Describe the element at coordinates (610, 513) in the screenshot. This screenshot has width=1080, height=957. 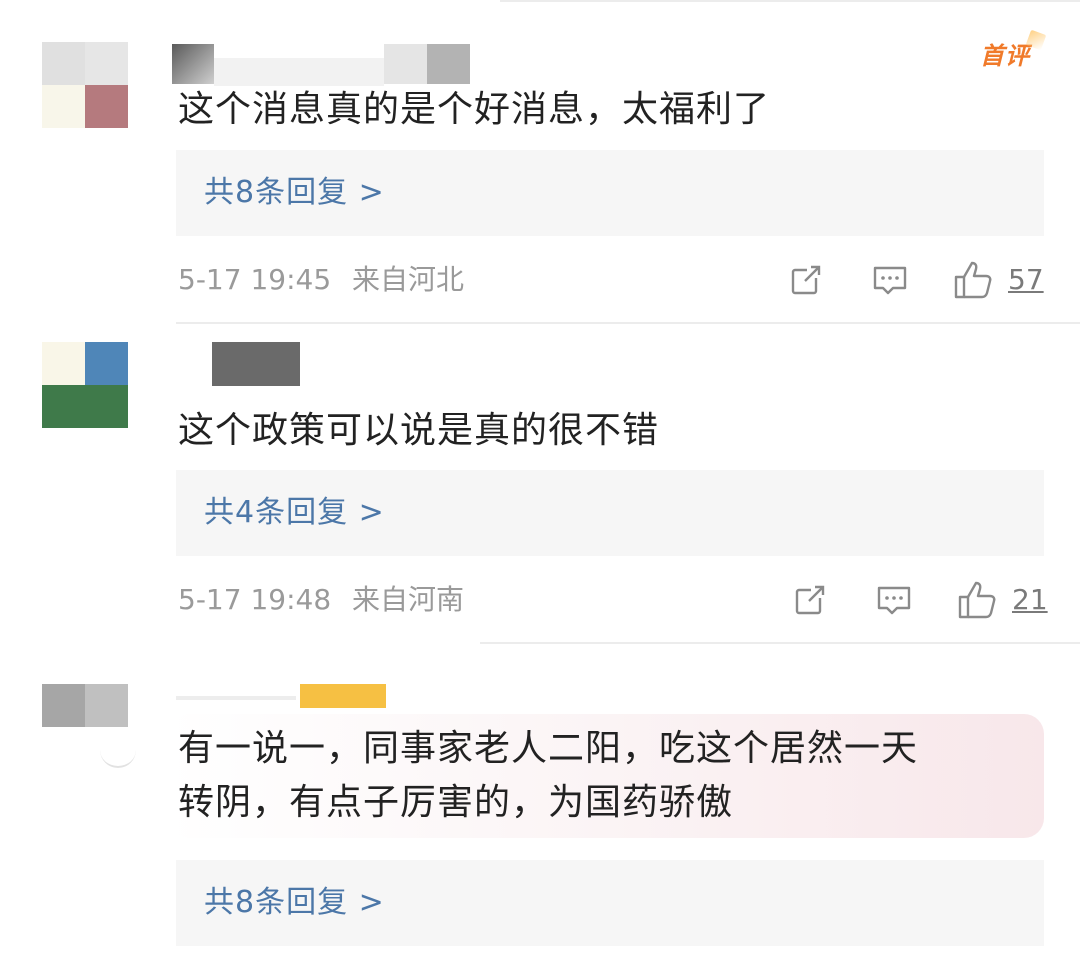
I see `replies-panel: 共4条回复 >` at that location.